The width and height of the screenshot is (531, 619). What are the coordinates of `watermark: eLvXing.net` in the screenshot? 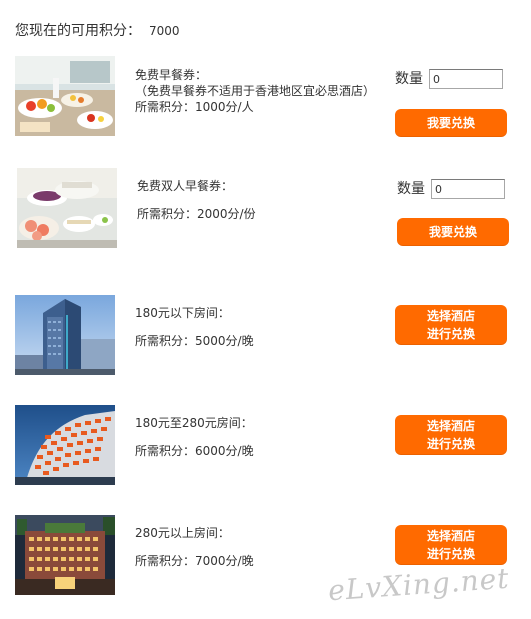 It's located at (419, 584).